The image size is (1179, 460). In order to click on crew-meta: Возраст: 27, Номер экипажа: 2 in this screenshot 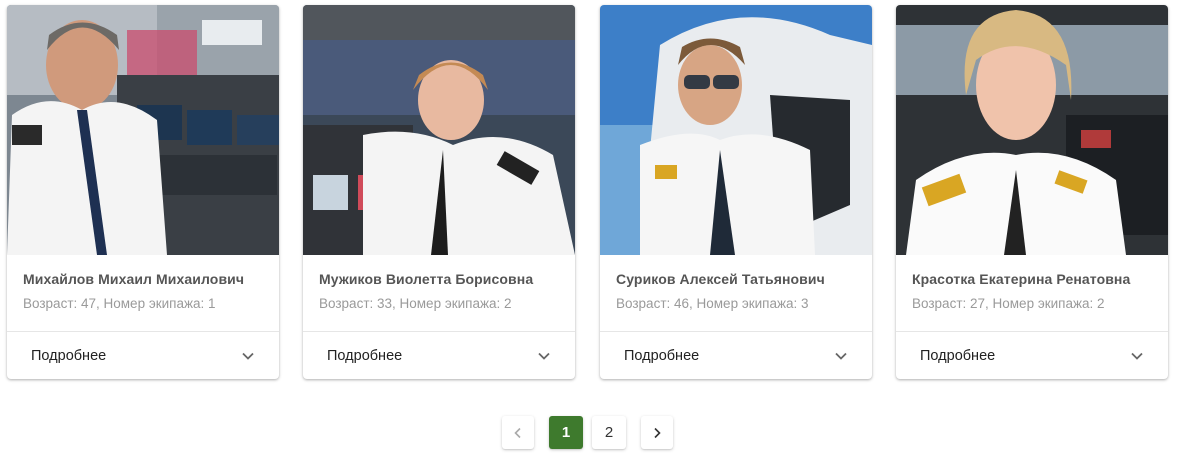, I will do `click(1008, 303)`.